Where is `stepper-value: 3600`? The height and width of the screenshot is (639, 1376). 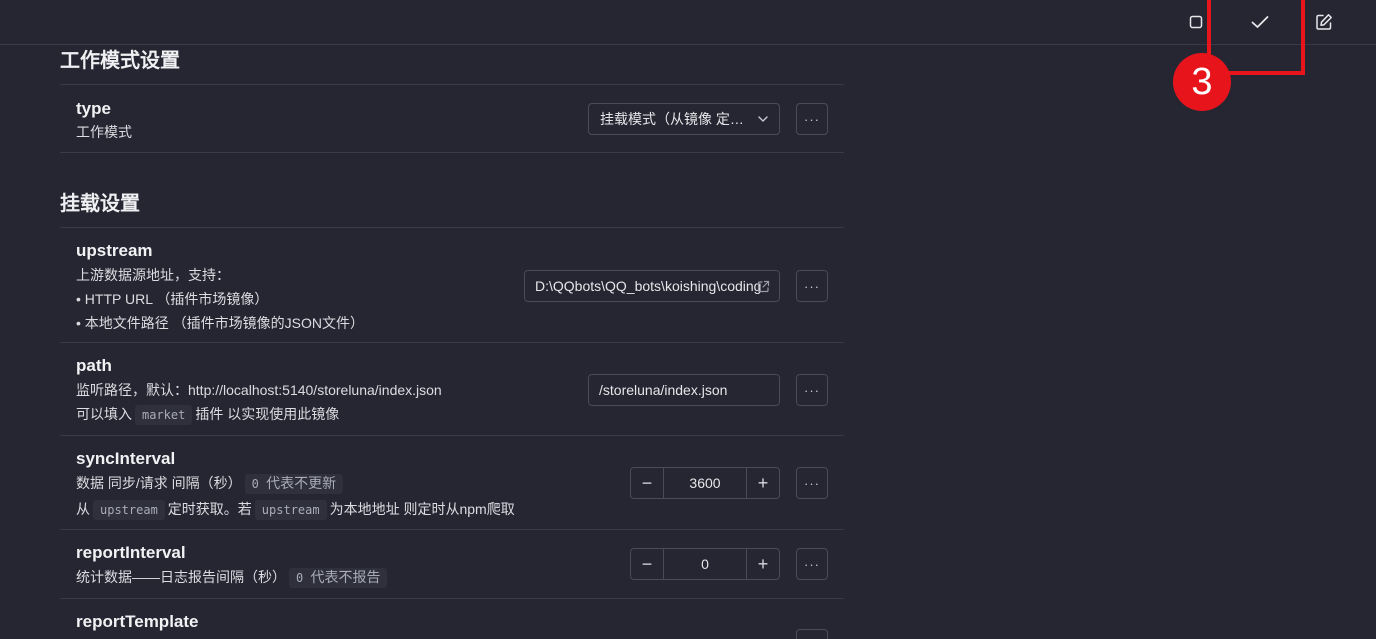
stepper-value: 3600 is located at coordinates (705, 483).